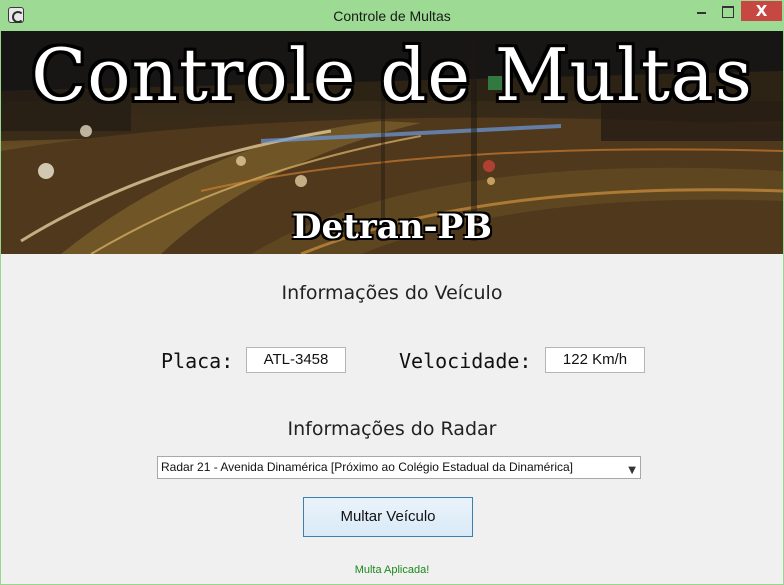 The width and height of the screenshot is (784, 585). I want to click on banner-title: Controle de Multas, so click(392, 75).